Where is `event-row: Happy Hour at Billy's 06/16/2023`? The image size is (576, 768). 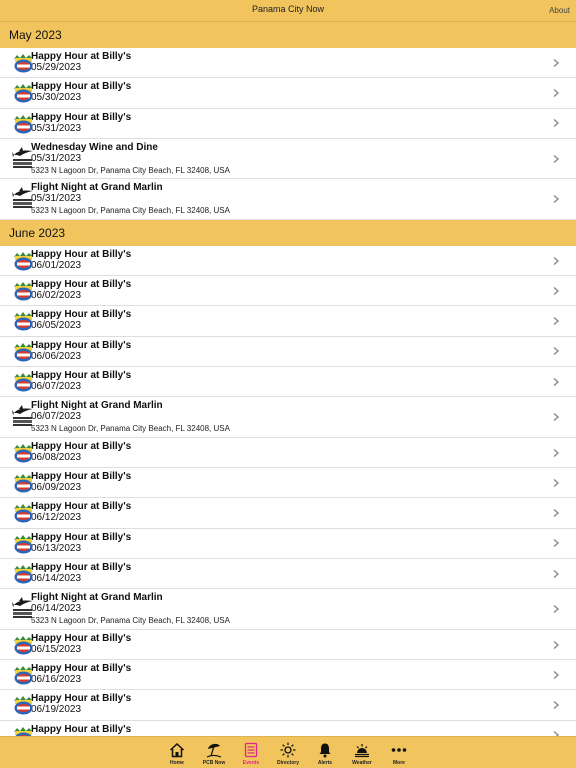 event-row: Happy Hour at Billy's 06/16/2023 is located at coordinates (288, 675).